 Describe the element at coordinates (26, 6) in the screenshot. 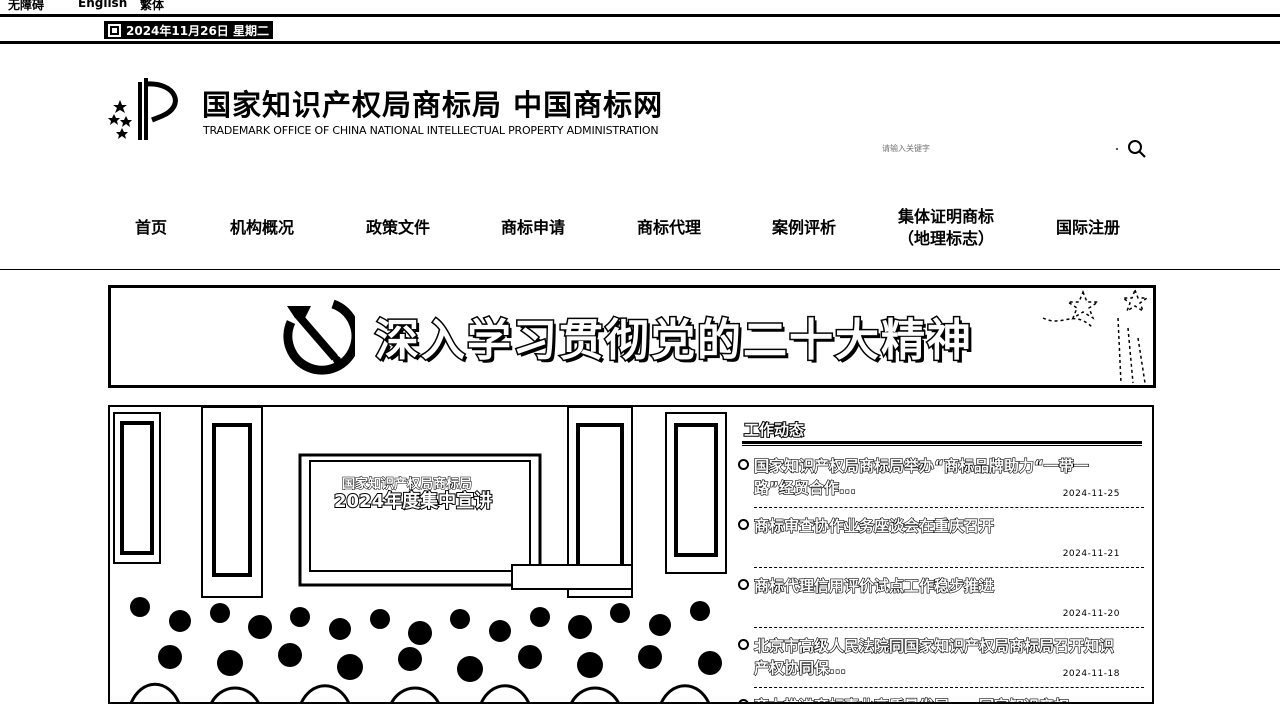

I see `util-link-accessibility: 无障碍` at that location.